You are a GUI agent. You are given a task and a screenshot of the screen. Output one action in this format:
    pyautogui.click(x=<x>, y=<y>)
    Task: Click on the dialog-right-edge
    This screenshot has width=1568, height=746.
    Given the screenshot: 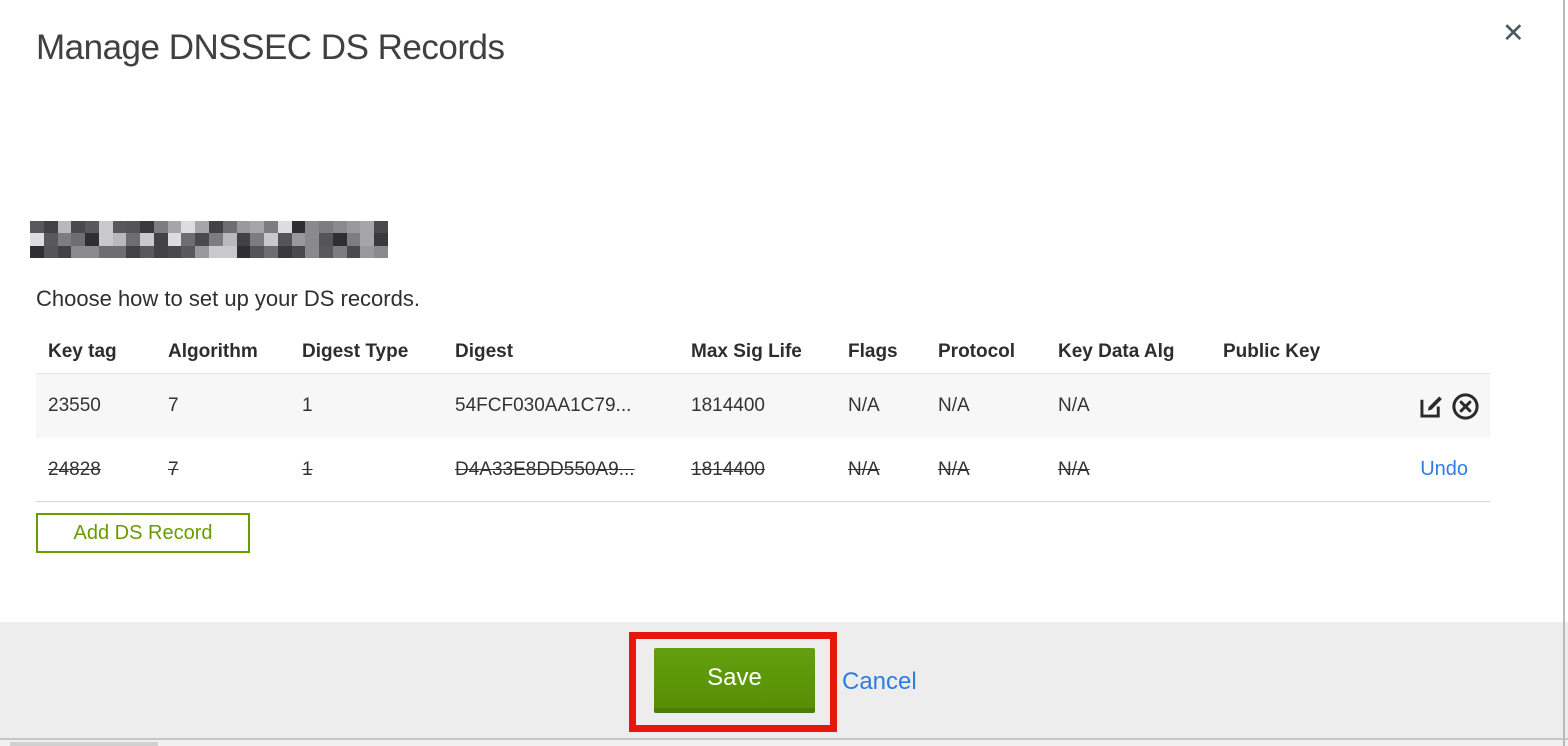 What is the action you would take?
    pyautogui.click(x=1564, y=373)
    